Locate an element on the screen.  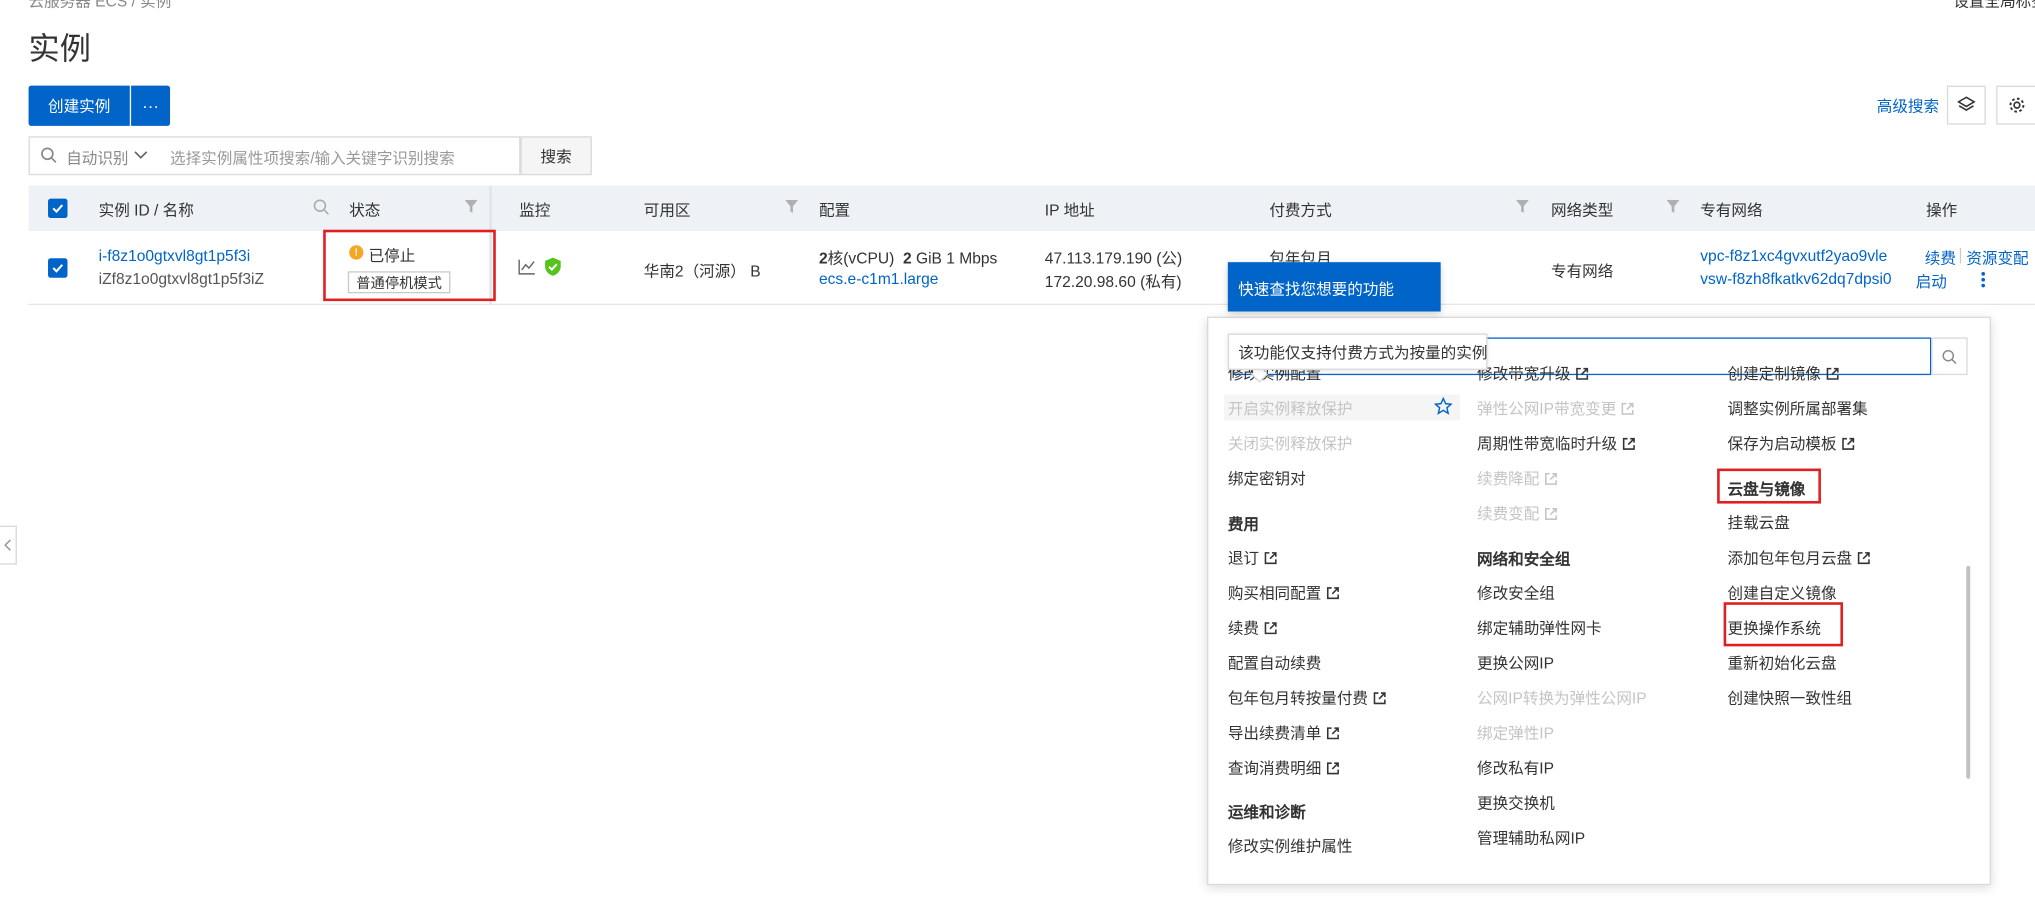
menu-item: 弹性公网IP带宽变更 is located at coordinates (1555, 408).